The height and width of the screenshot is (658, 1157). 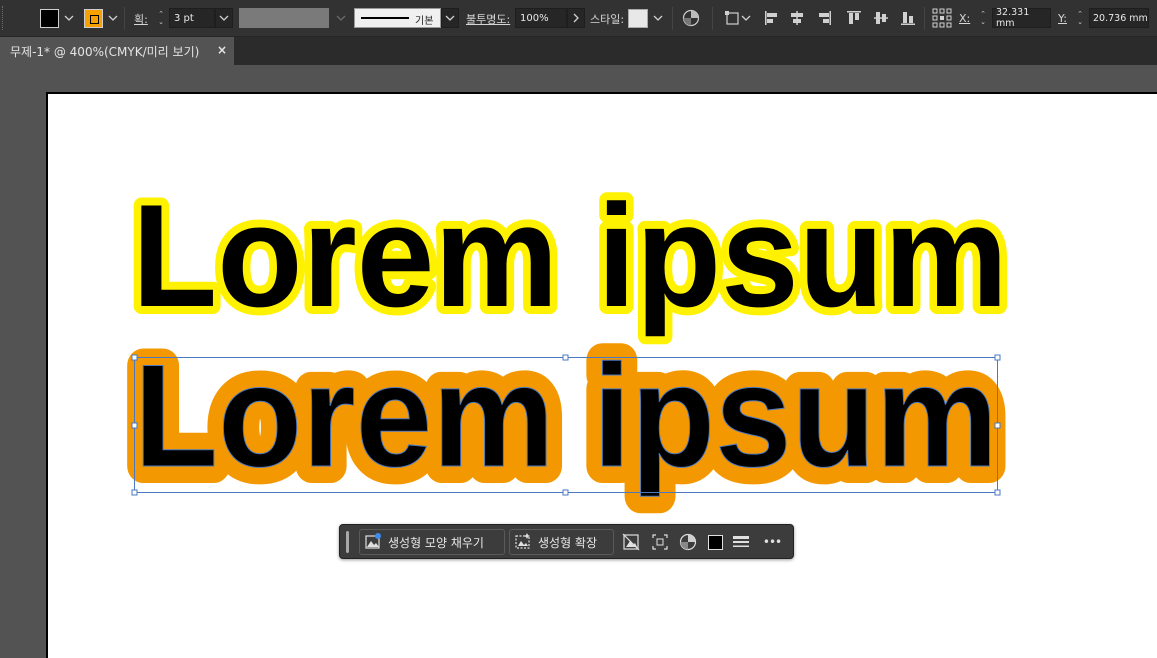 What do you see at coordinates (741, 542) in the screenshot?
I see `stroke-weight-menu-icon` at bounding box center [741, 542].